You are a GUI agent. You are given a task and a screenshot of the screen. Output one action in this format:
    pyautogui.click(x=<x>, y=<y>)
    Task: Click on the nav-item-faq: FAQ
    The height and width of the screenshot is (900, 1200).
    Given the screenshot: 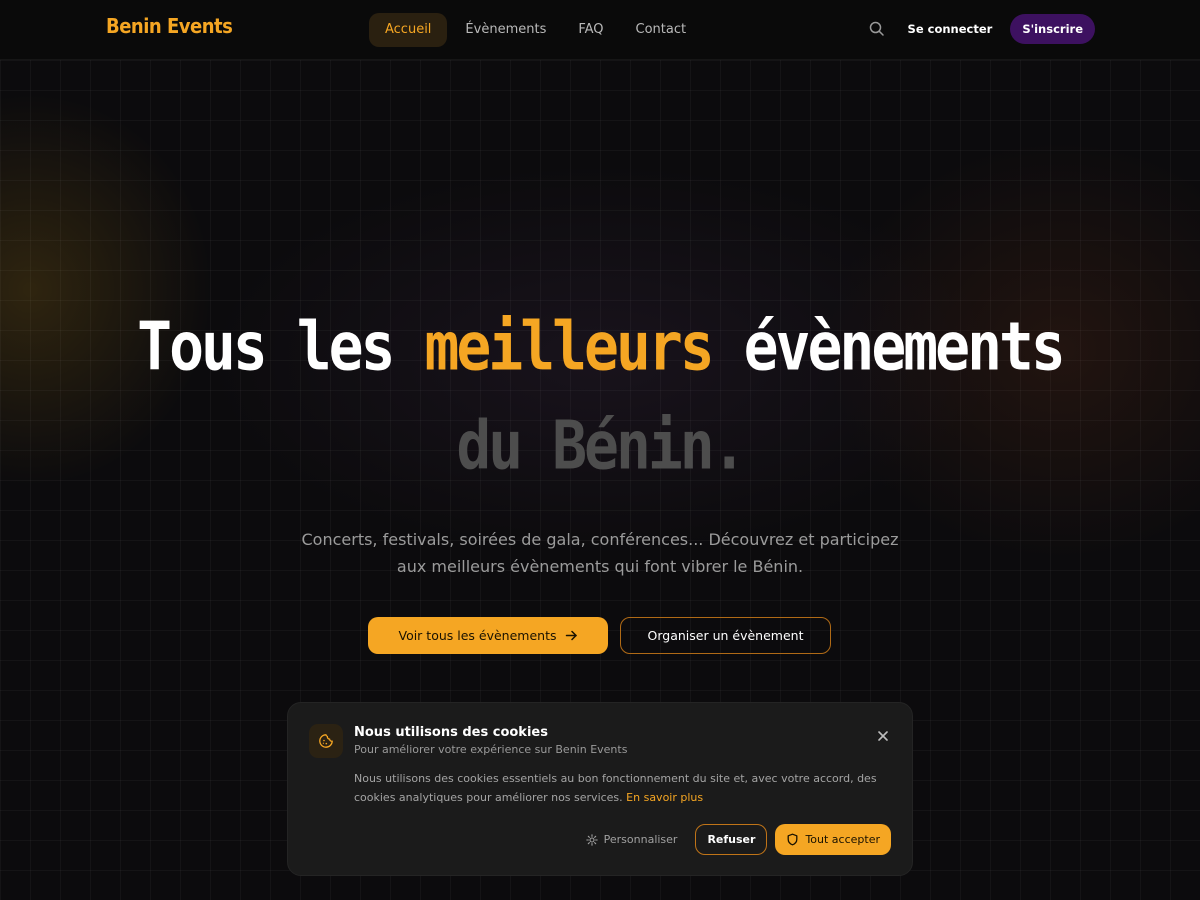 What is the action you would take?
    pyautogui.click(x=590, y=30)
    